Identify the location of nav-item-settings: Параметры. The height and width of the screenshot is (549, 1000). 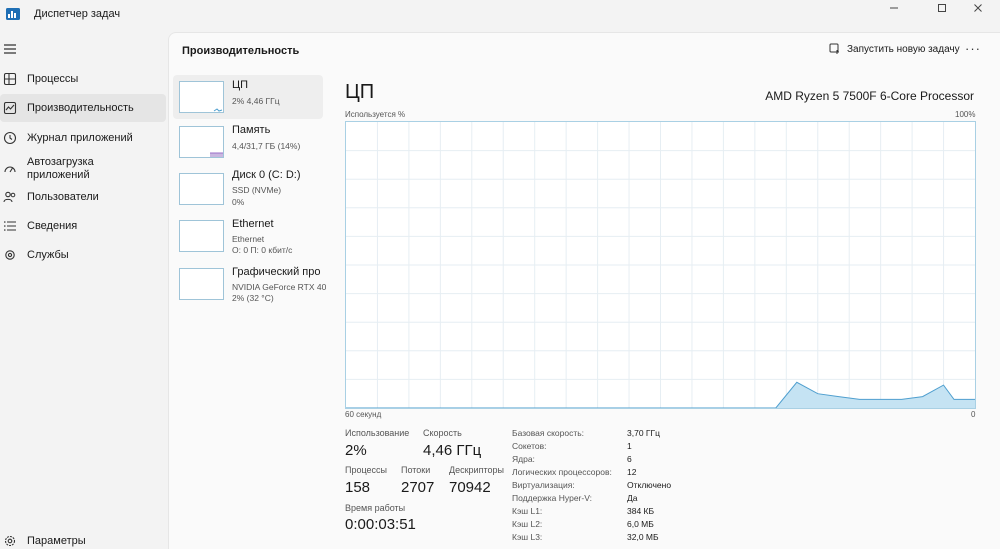
(83, 539).